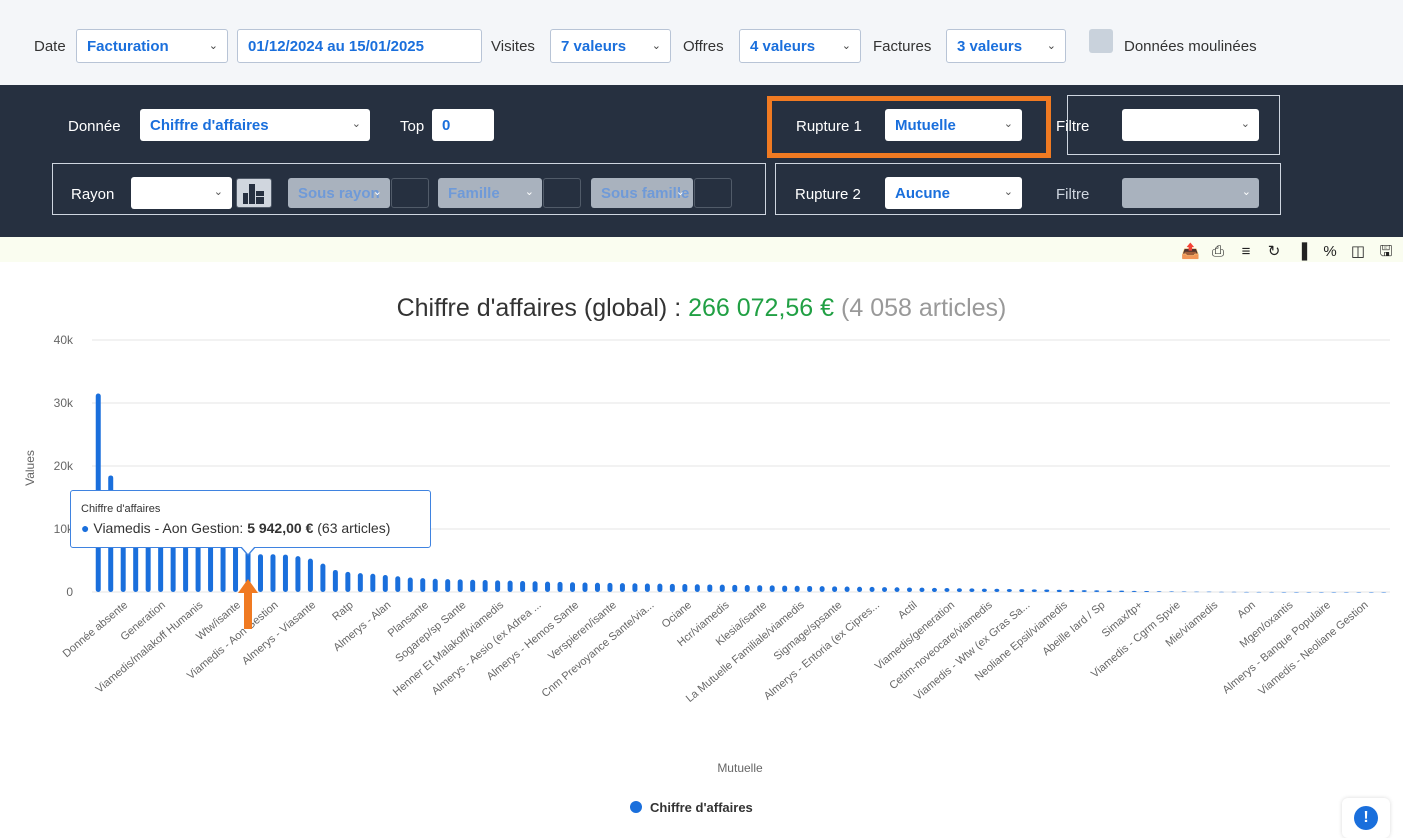 This screenshot has width=1403, height=838. I want to click on y-tick-label: 30k, so click(64, 403).